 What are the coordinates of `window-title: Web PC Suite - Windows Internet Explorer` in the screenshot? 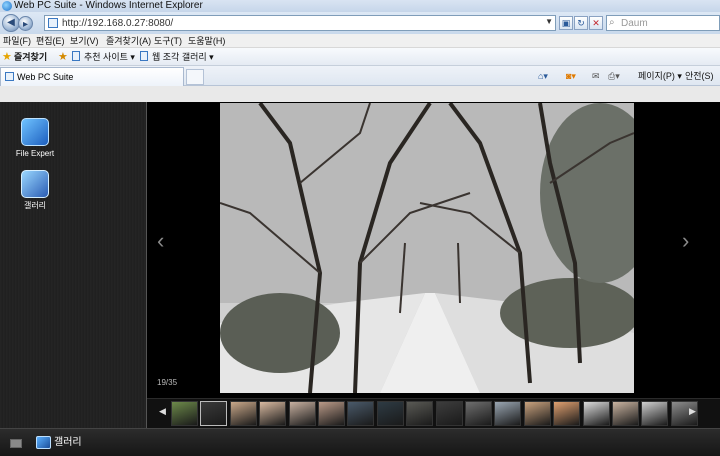 It's located at (108, 5).